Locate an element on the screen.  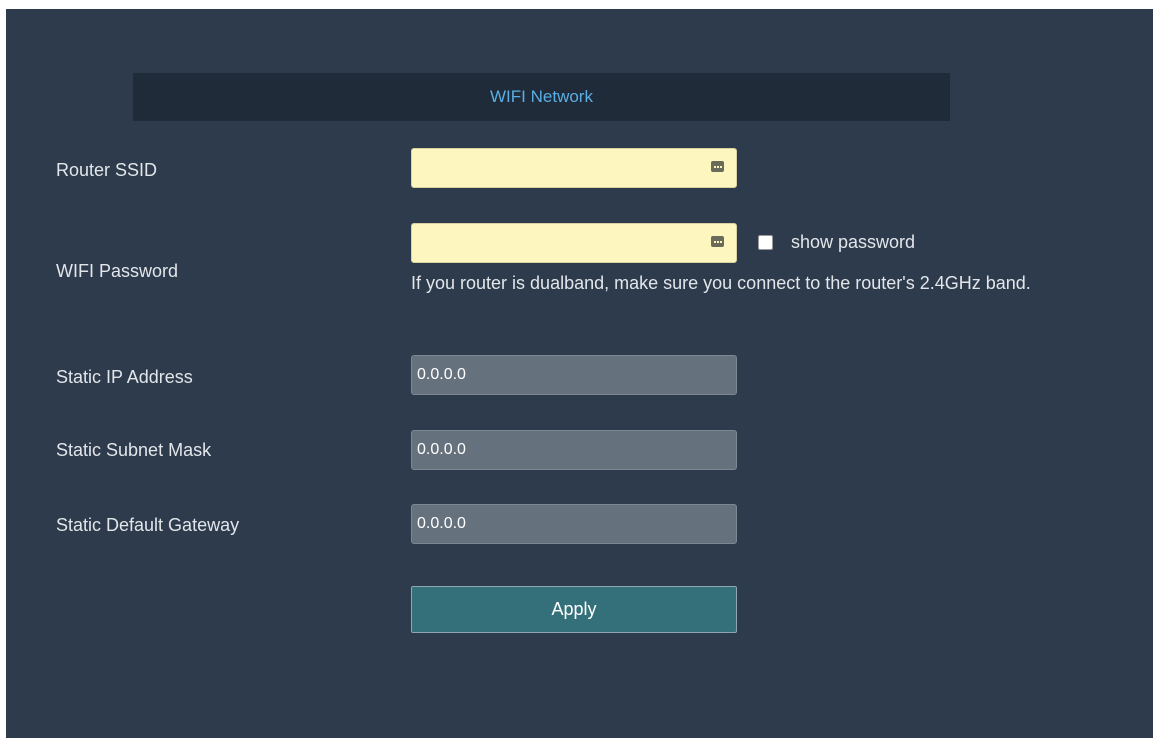
router-ssid-input is located at coordinates (574, 168).